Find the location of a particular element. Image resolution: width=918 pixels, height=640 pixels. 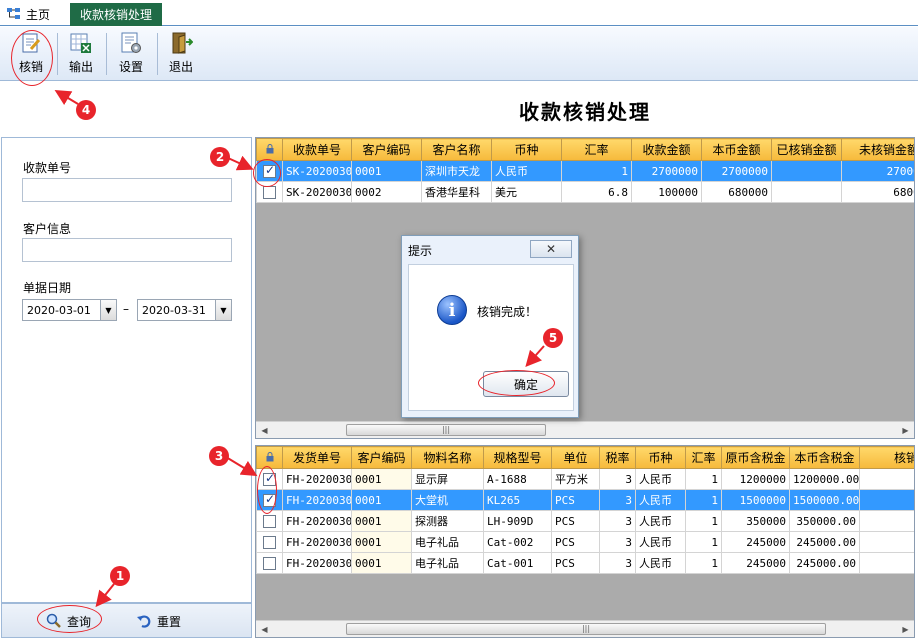

close-icon: ✕ is located at coordinates (551, 249).